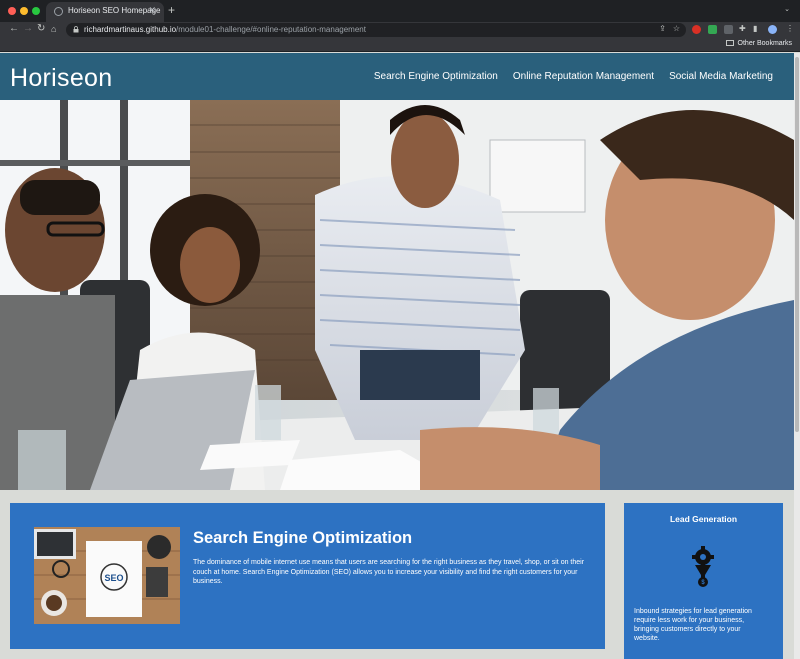 The height and width of the screenshot is (659, 800). I want to click on maximize-window-button, so click(36, 11).